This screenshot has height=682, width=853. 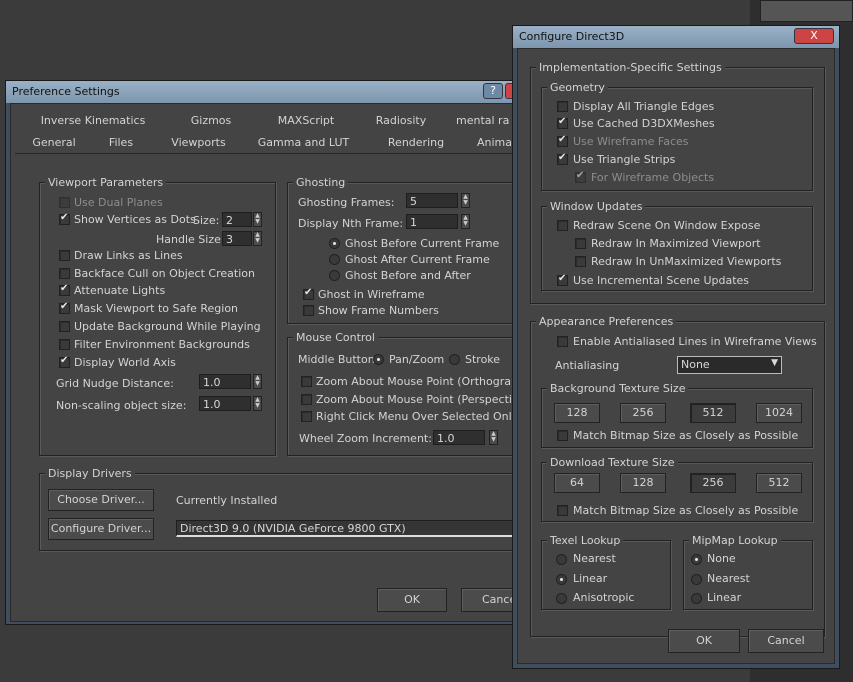 What do you see at coordinates (562, 122) in the screenshot?
I see `cached-meshes-checkbox` at bounding box center [562, 122].